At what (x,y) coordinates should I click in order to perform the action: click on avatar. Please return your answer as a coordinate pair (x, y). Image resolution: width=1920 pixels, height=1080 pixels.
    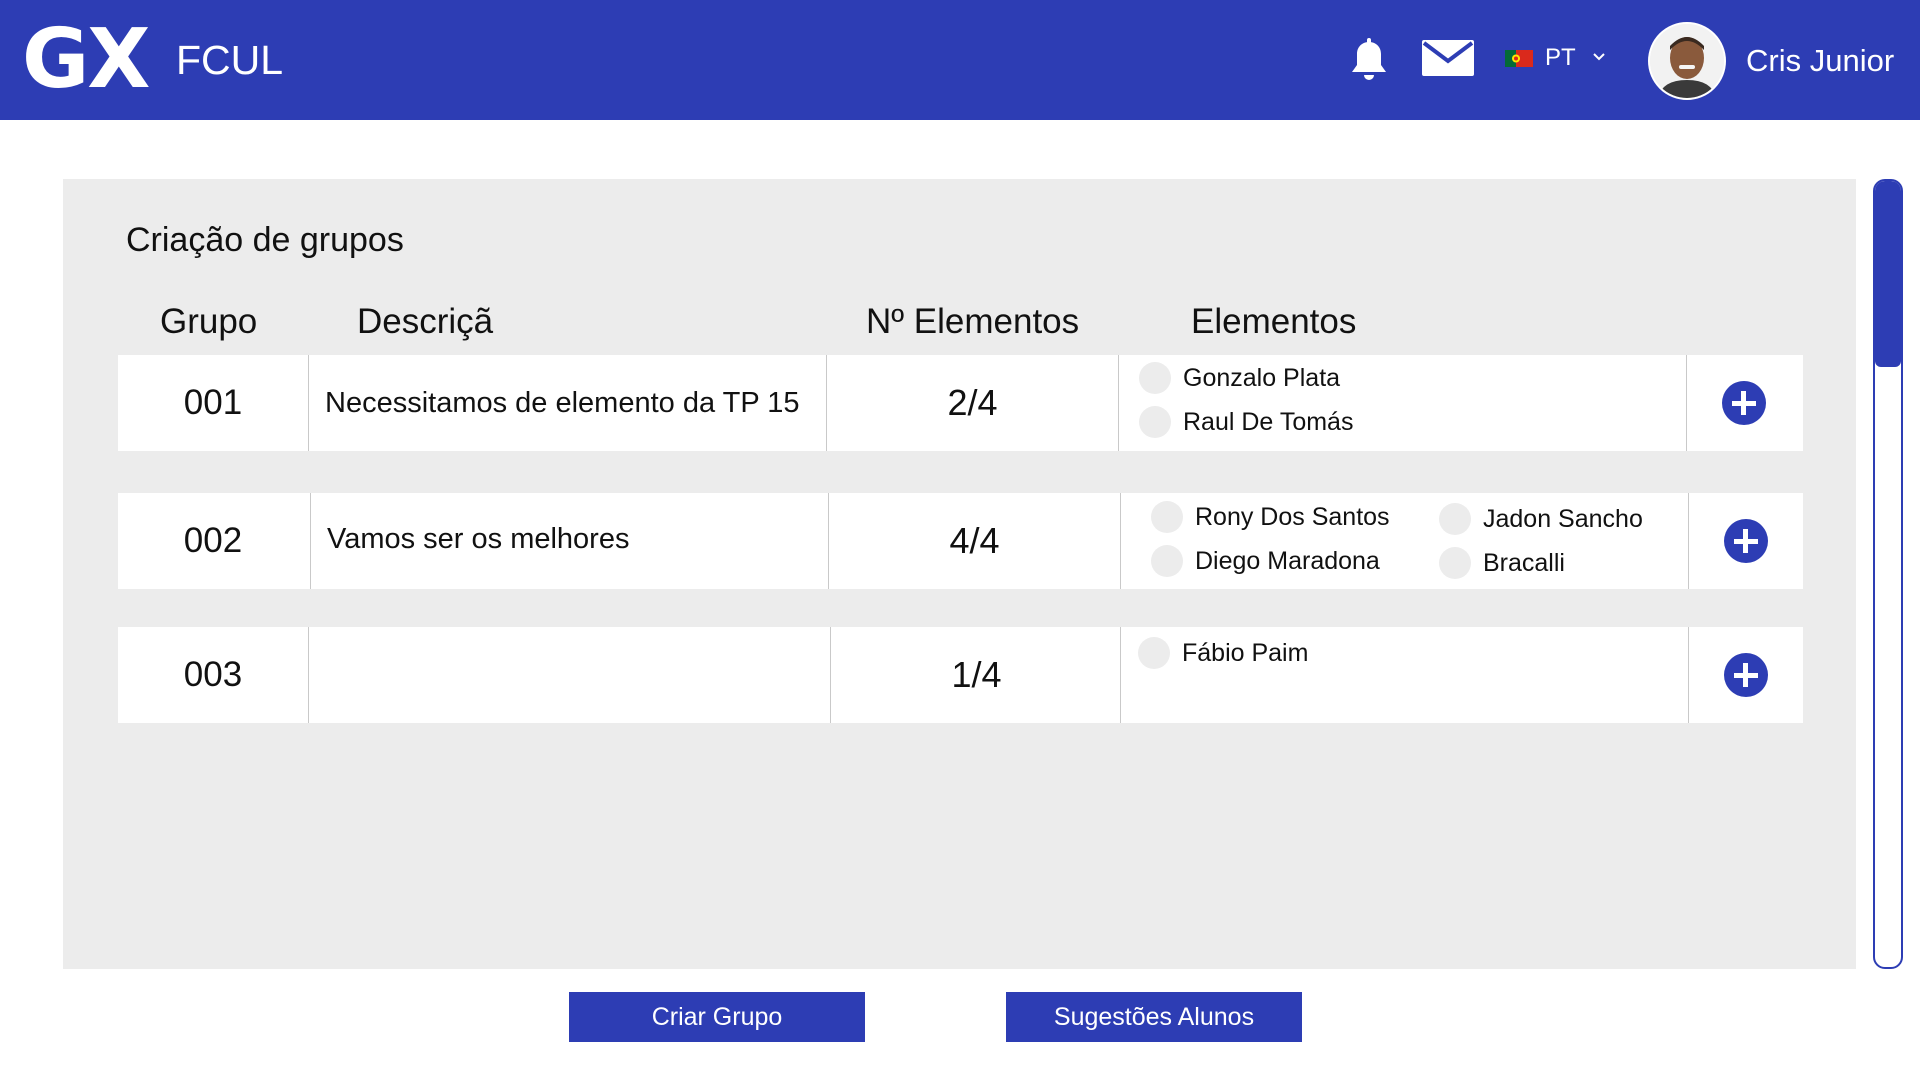
    Looking at the image, I should click on (1687, 61).